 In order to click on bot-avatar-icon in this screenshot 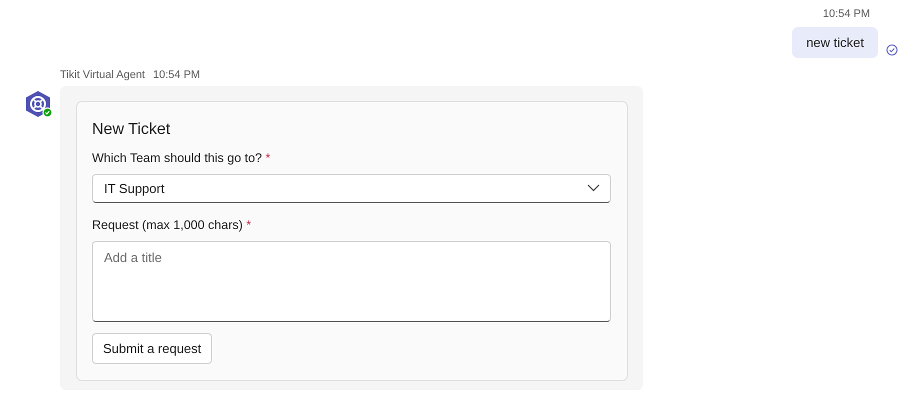, I will do `click(38, 104)`.